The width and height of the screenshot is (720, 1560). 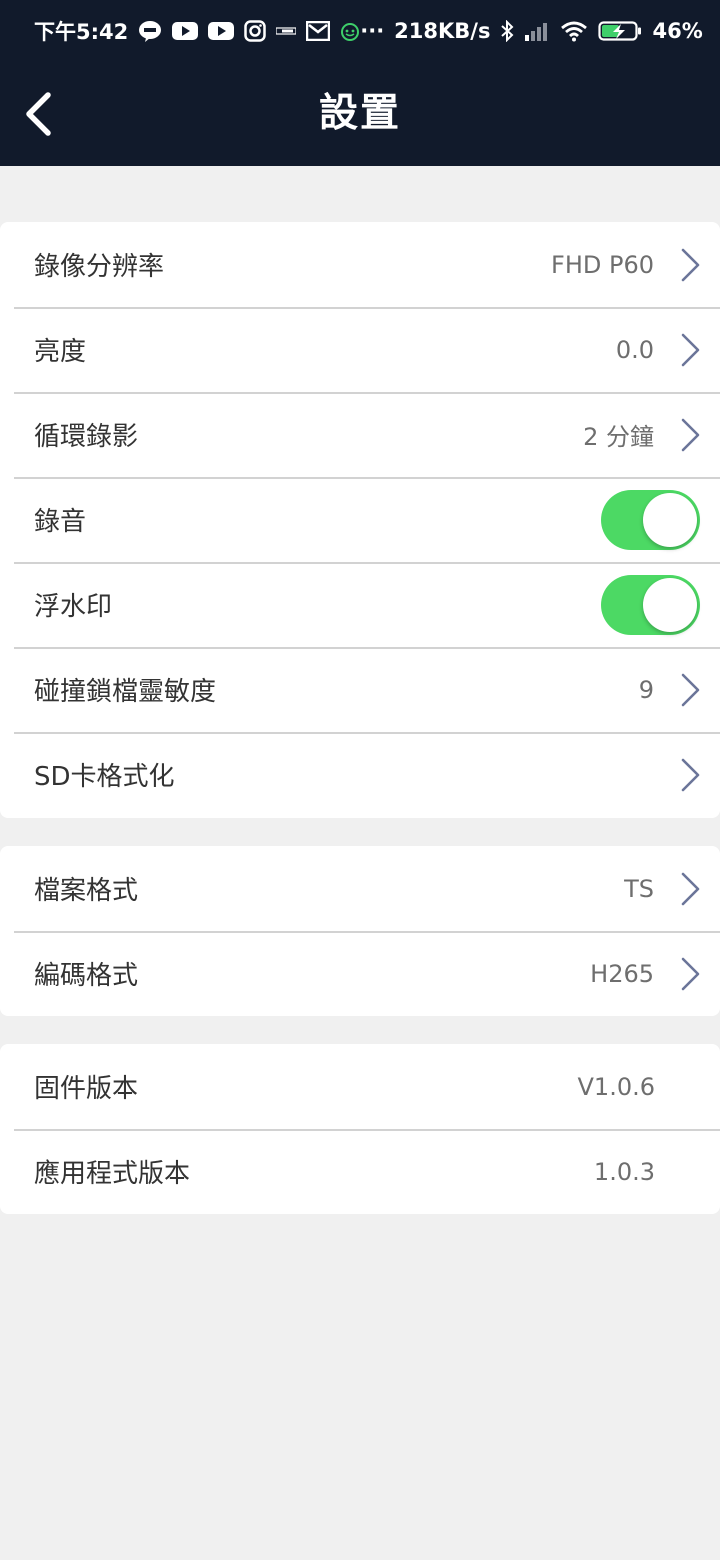 I want to click on setting-label: 應用程式版本, so click(x=112, y=1174).